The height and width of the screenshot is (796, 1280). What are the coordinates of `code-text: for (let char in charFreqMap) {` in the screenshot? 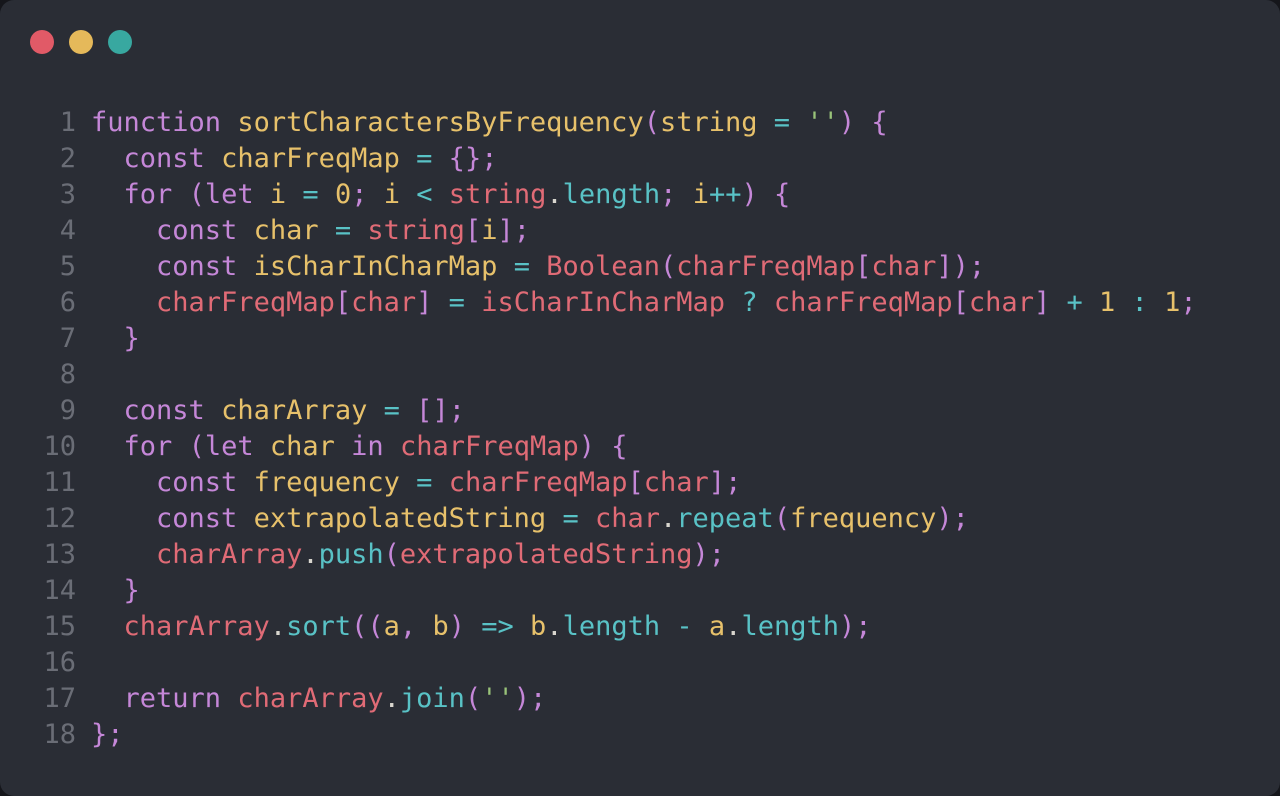 It's located at (375, 446).